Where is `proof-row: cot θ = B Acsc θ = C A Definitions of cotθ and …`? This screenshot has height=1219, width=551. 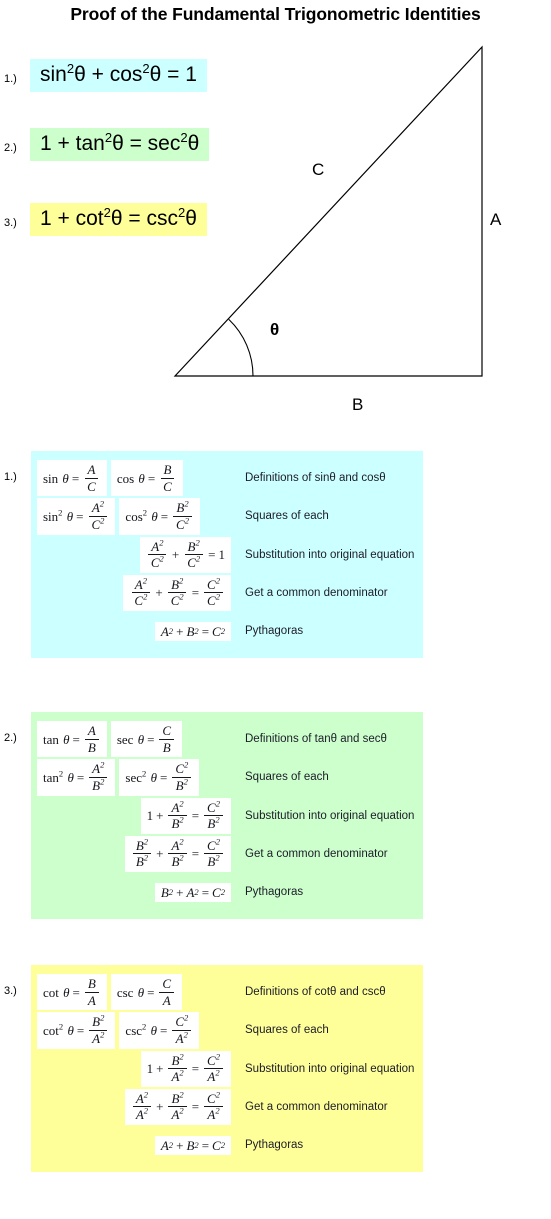 proof-row: cot θ = B Acsc θ = C A Definitions of cotθ and … is located at coordinates (227, 992).